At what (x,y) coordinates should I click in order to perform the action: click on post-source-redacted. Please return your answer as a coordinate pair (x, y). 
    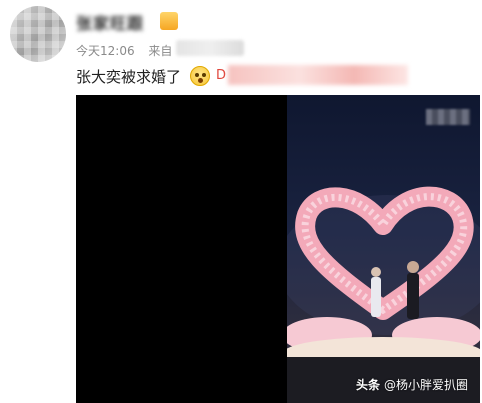
    Looking at the image, I should click on (210, 48).